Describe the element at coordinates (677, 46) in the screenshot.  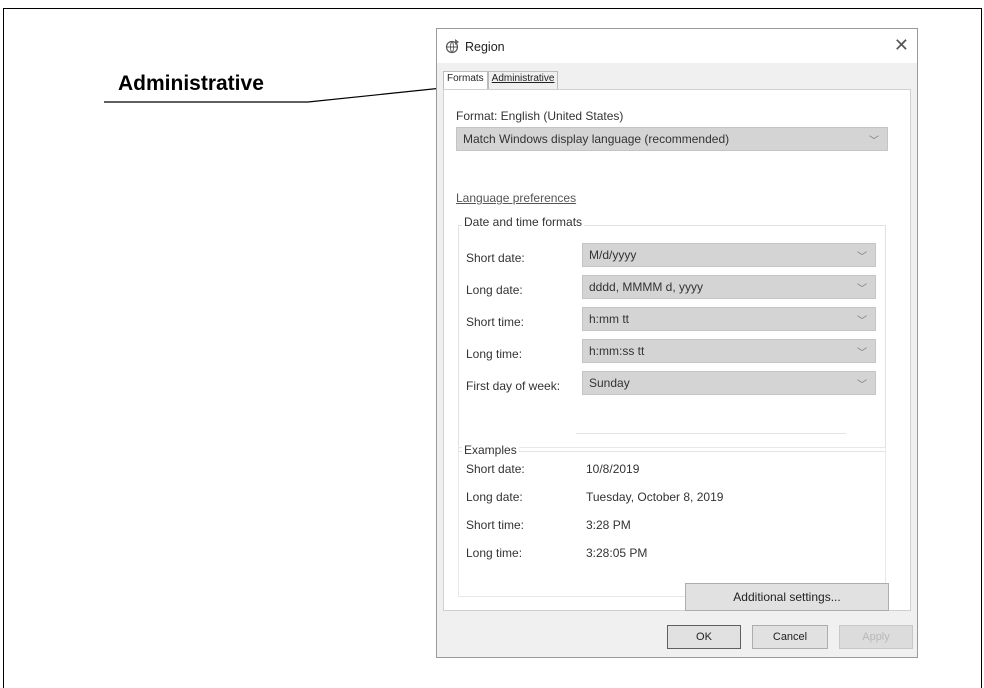
I see `titlebar: Region ✕` at that location.